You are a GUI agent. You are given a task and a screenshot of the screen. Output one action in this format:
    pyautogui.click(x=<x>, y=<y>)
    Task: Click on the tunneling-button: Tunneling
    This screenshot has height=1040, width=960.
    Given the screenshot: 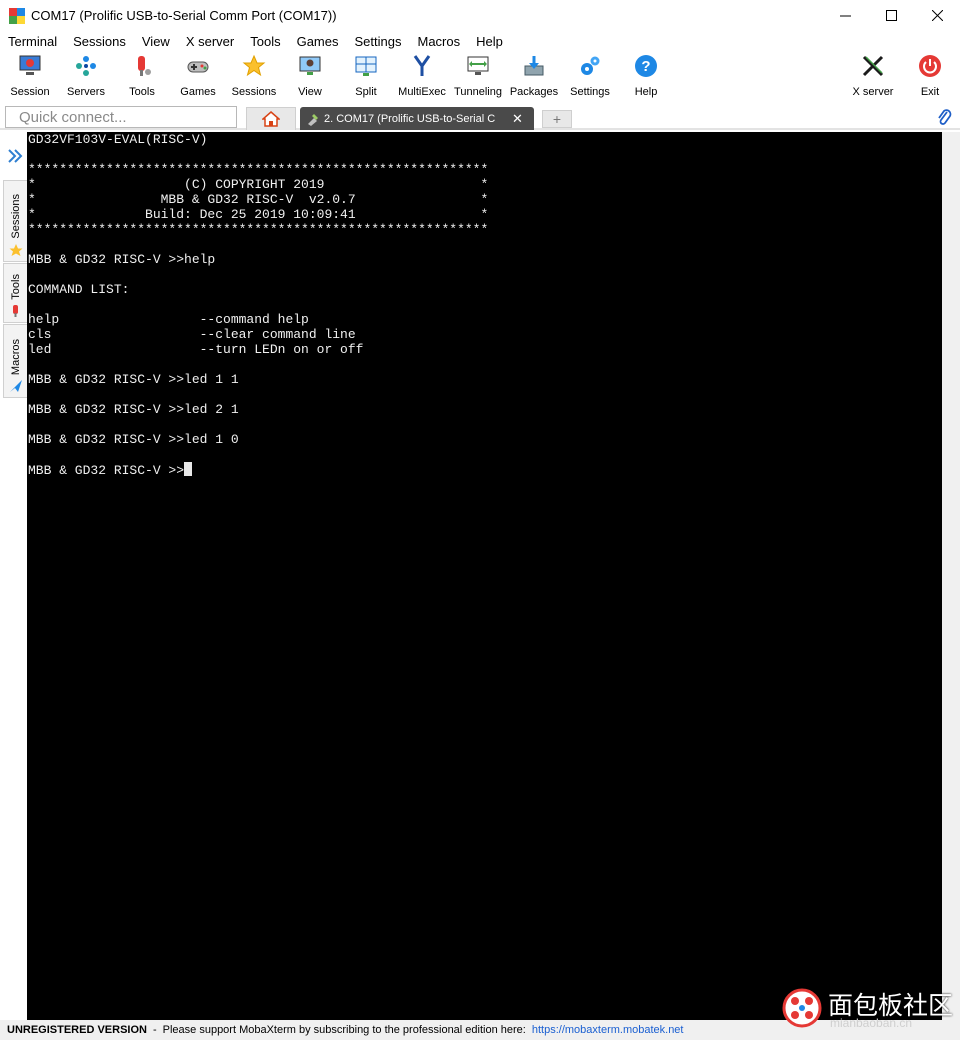 What is the action you would take?
    pyautogui.click(x=478, y=77)
    